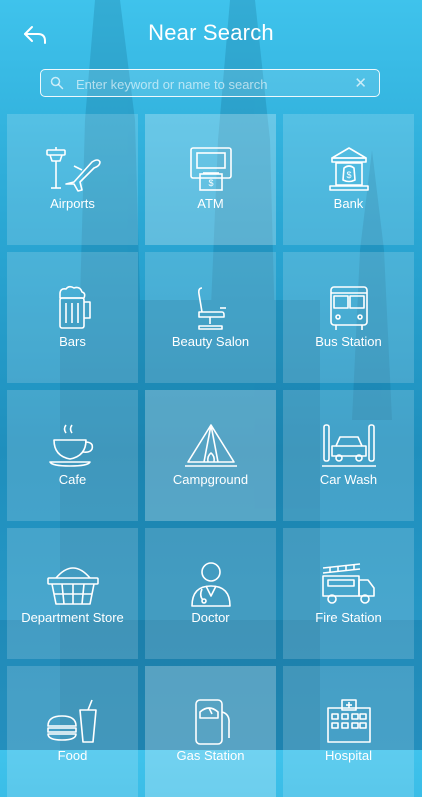 The height and width of the screenshot is (797, 422). I want to click on category-gas-station: Gas Station, so click(210, 731).